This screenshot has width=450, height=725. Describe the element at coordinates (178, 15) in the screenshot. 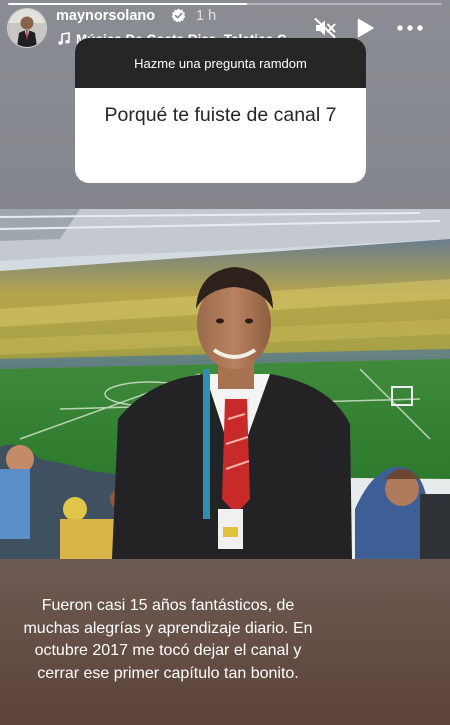

I see `verified-badge-icon` at that location.